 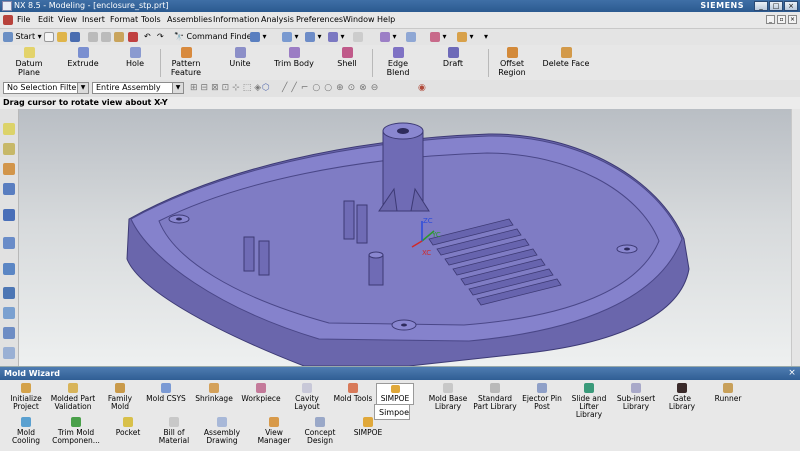 What do you see at coordinates (495, 397) in the screenshot?
I see `standard-part-library-button: Standard Part Library` at bounding box center [495, 397].